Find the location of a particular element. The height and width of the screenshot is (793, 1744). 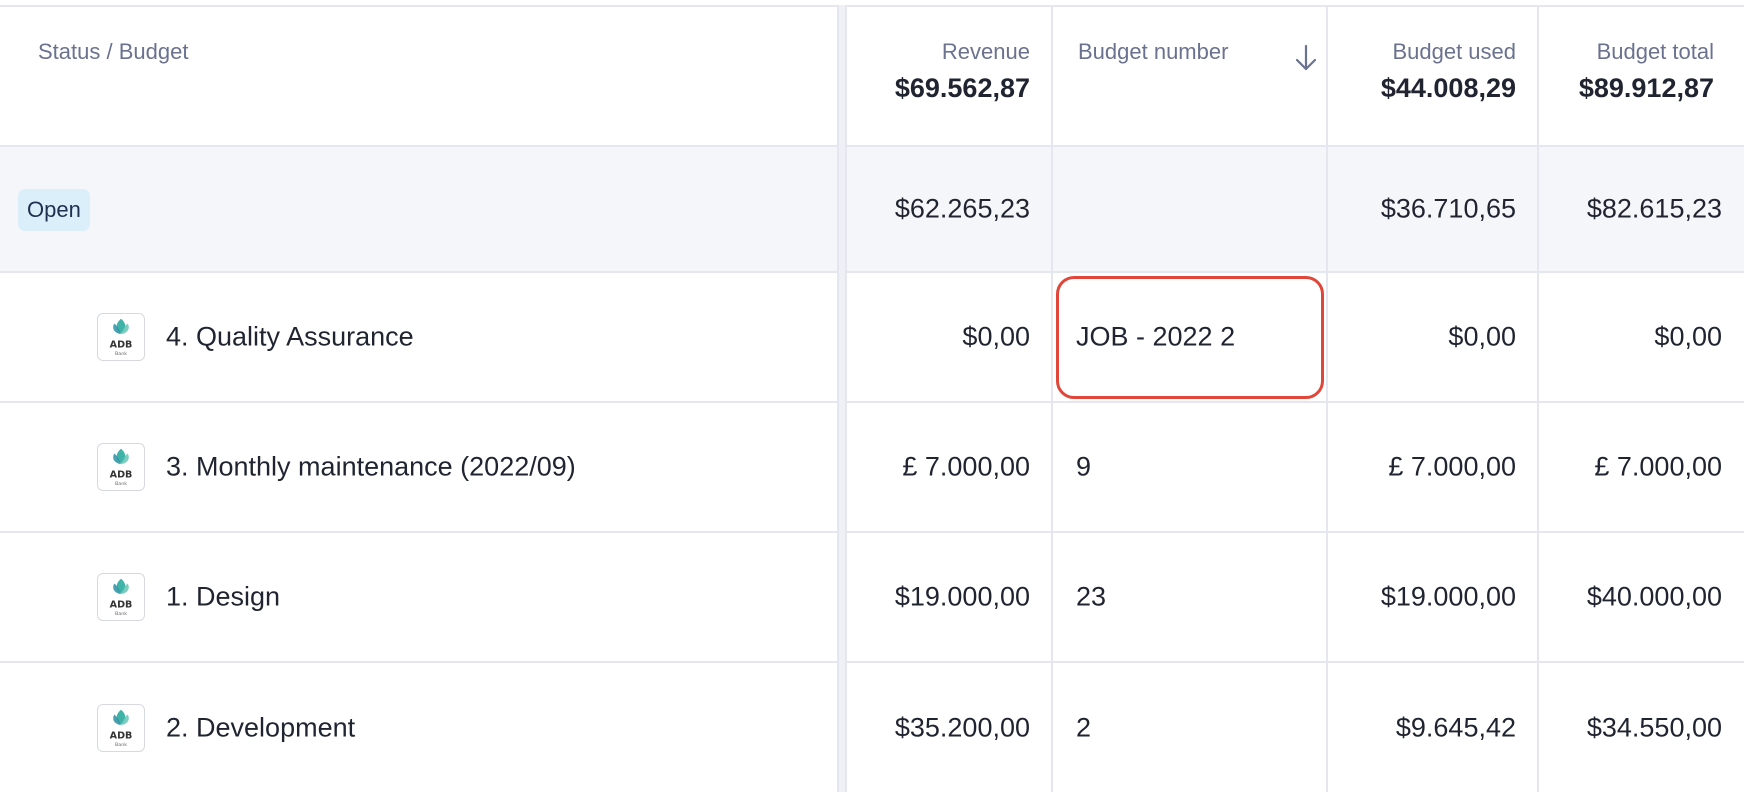

header-budget-total-total: $89.912,87 is located at coordinates (1646, 88).